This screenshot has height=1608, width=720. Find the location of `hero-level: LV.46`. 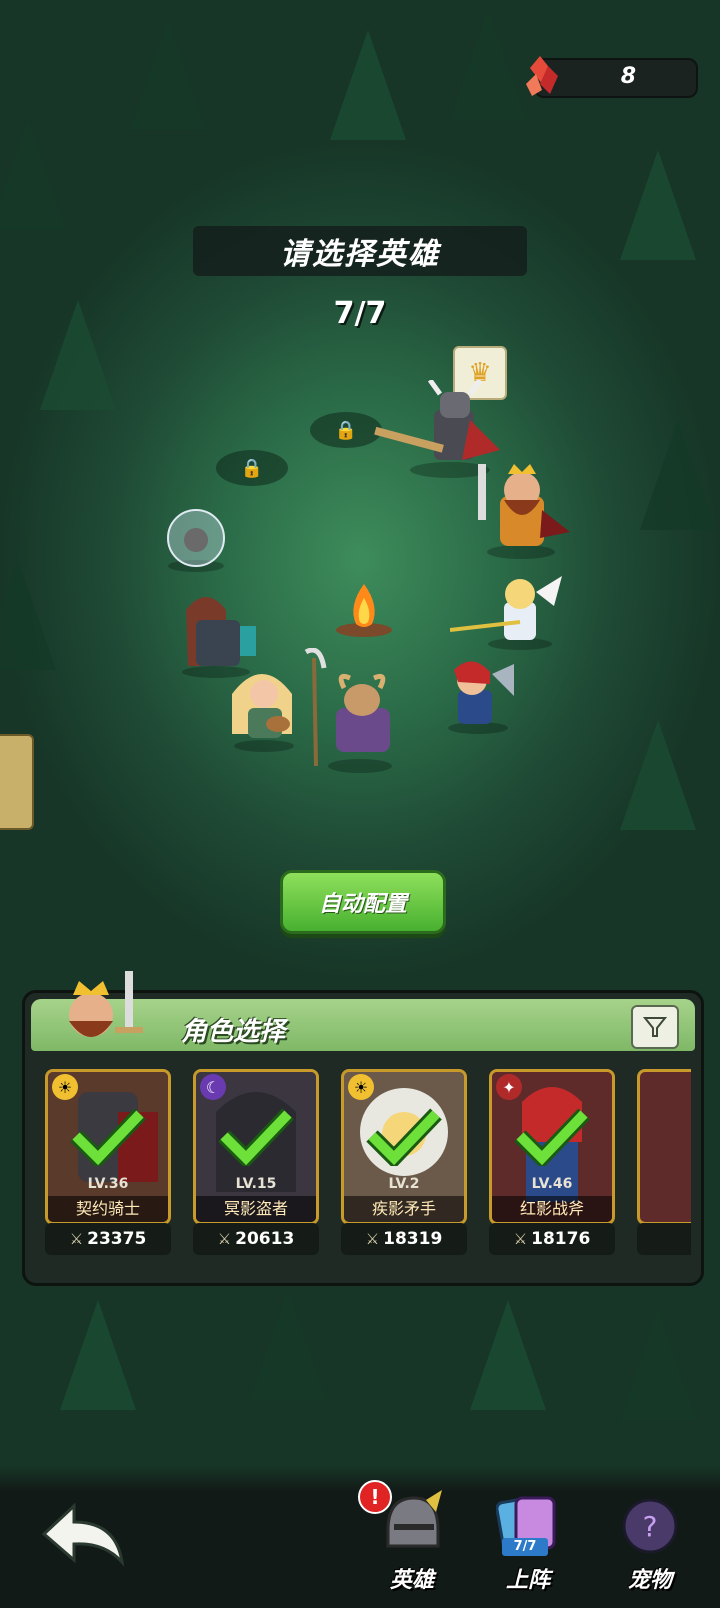

hero-level: LV.46 is located at coordinates (552, 1184).